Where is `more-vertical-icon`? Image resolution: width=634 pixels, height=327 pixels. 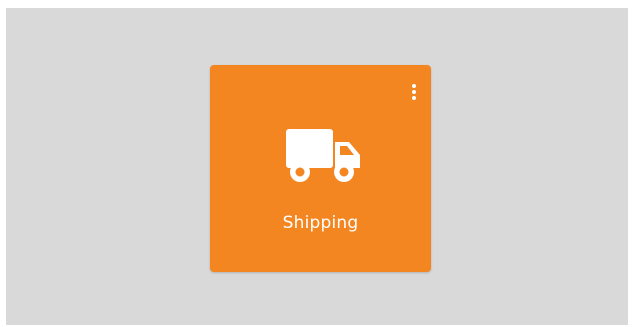
more-vertical-icon is located at coordinates (414, 86).